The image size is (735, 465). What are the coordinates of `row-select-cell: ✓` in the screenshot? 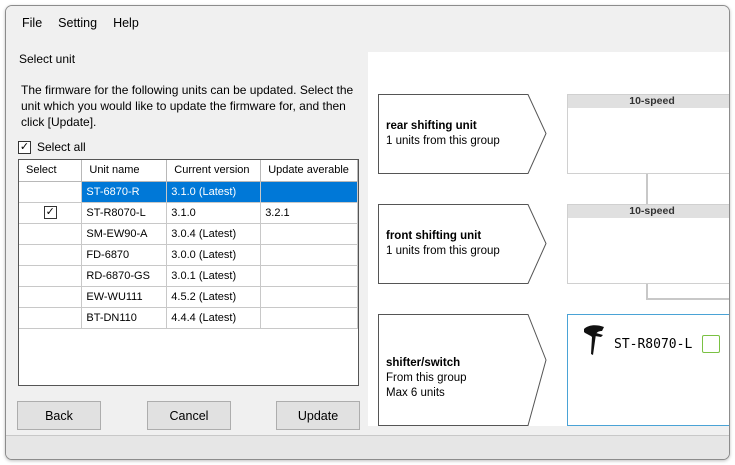 It's located at (51, 213).